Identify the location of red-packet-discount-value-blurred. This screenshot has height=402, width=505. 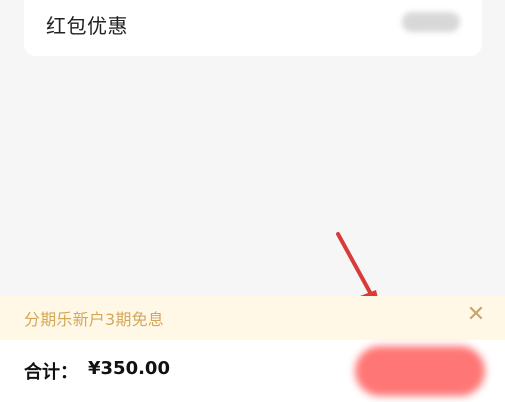
(431, 22).